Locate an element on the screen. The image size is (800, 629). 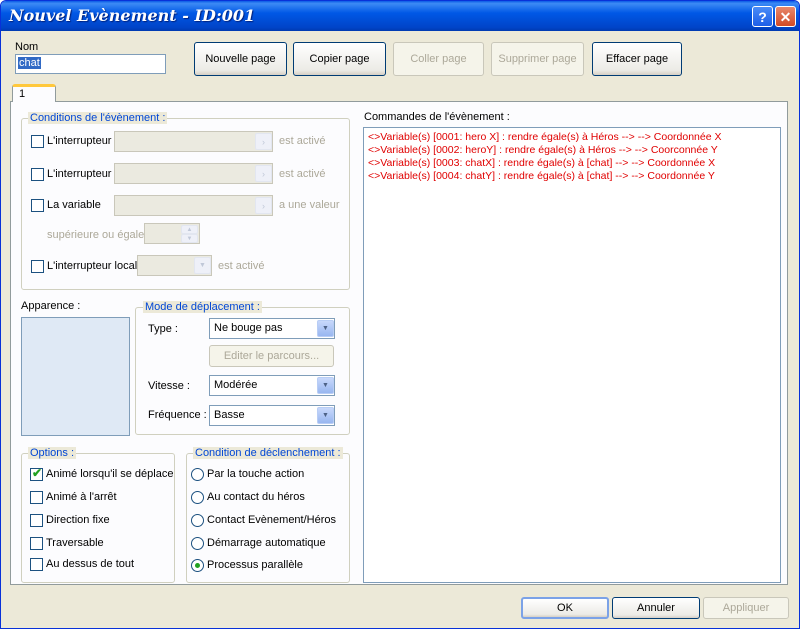
option-checkbox-always-on-top is located at coordinates (36, 564).